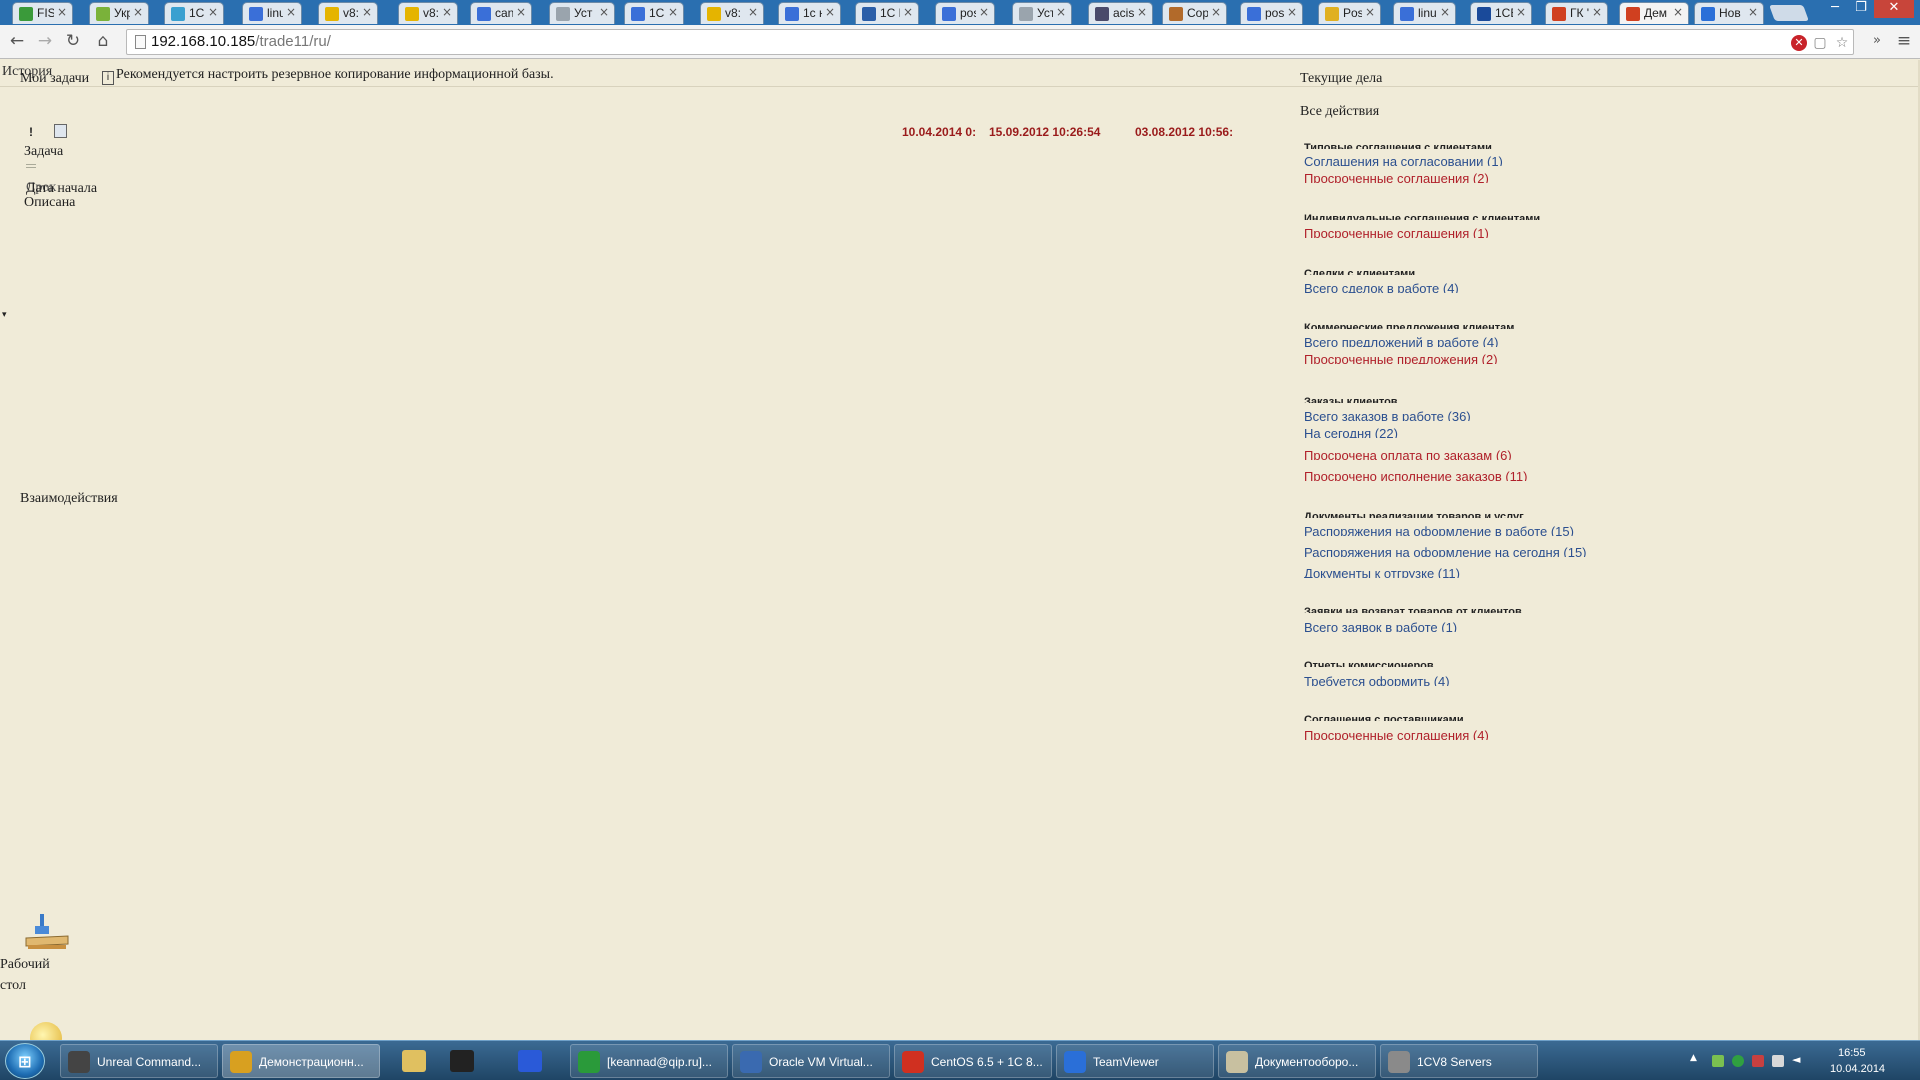 Image resolution: width=1920 pixels, height=1080 pixels. I want to click on affairs-link: Всего предложений в работе (4), so click(1401, 341).